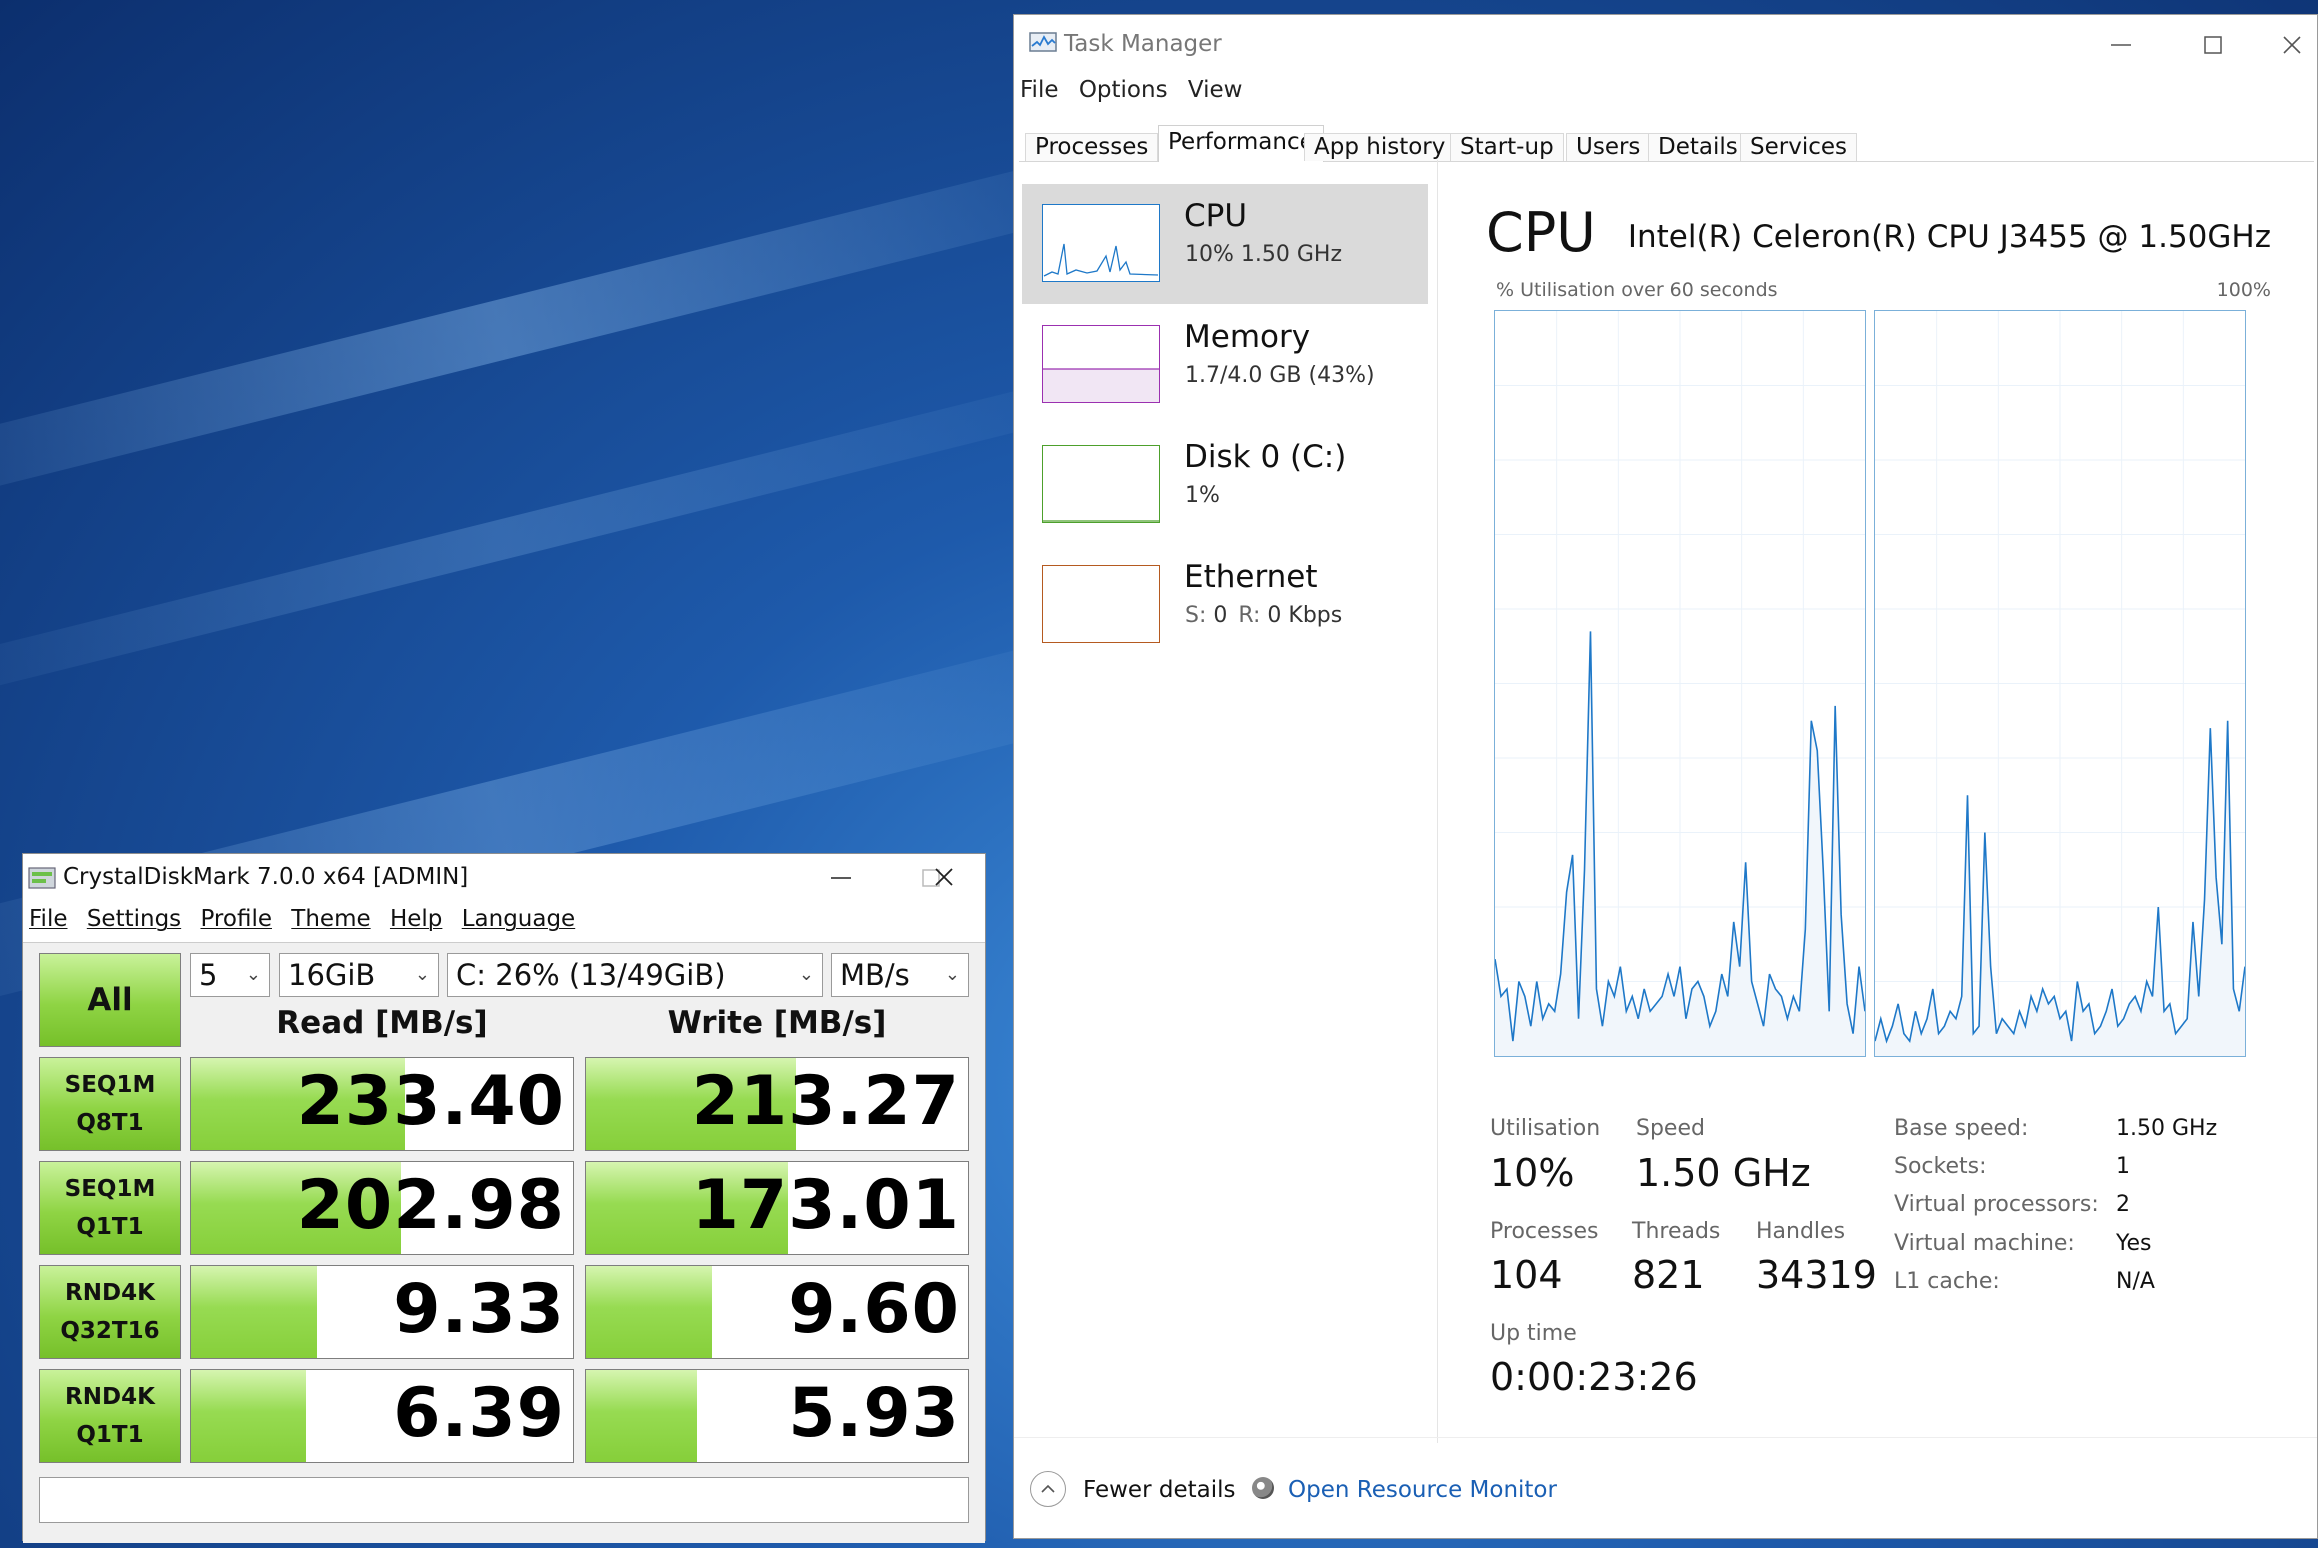 Image resolution: width=2318 pixels, height=1548 pixels. I want to click on spec-value-sockets: 1, so click(2123, 1166).